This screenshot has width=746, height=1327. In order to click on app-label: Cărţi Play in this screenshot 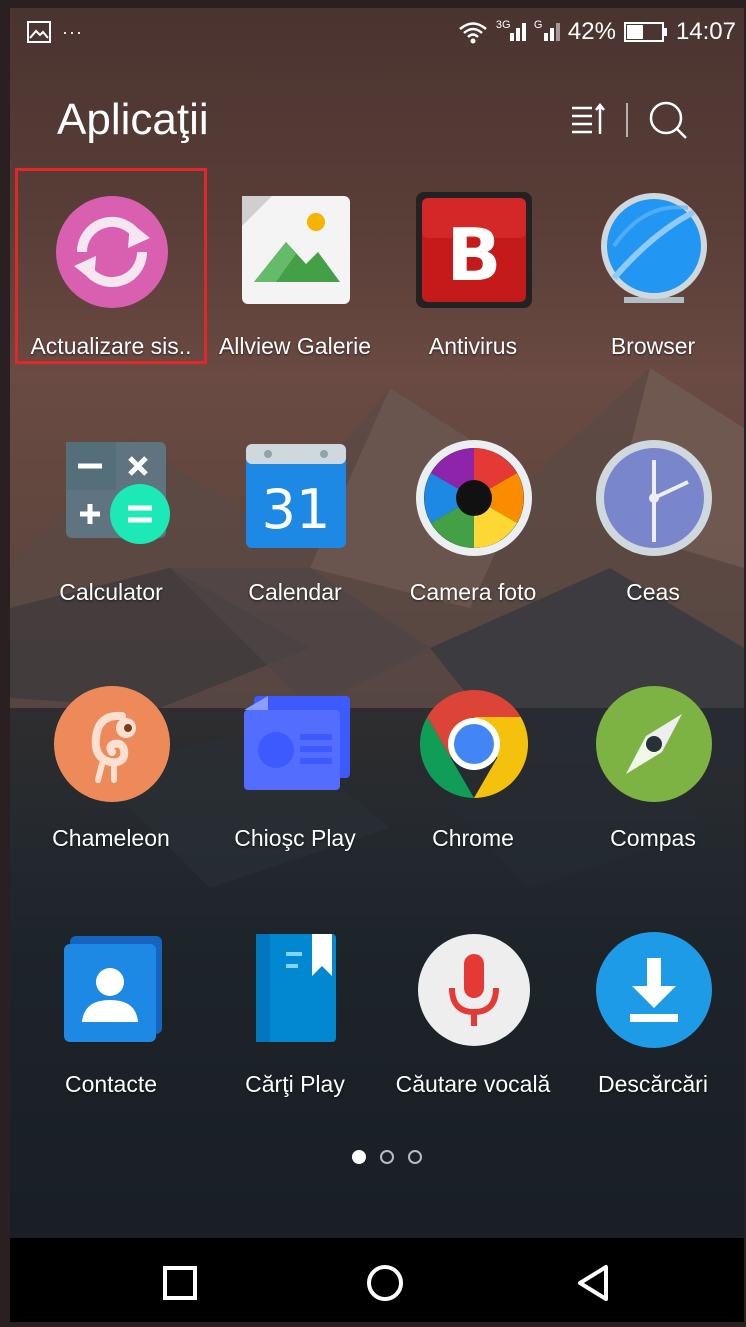, I will do `click(295, 1084)`.